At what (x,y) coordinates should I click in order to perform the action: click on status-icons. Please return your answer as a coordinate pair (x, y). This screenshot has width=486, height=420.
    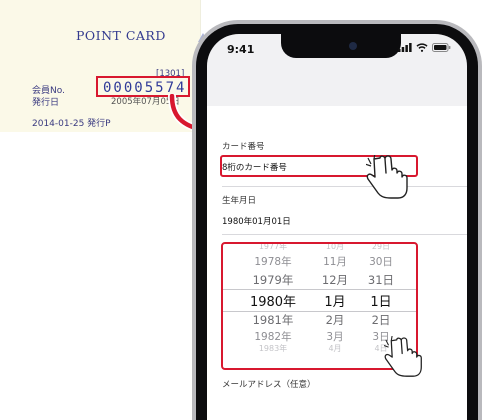
    Looking at the image, I should click on (424, 47).